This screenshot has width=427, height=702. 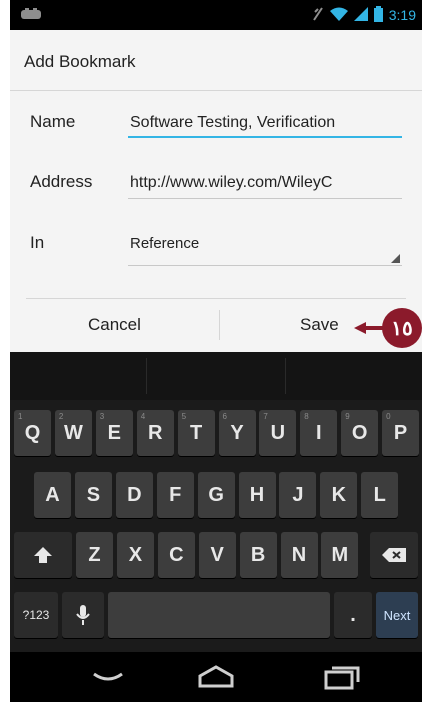 I want to click on key-label: G, so click(x=216, y=494).